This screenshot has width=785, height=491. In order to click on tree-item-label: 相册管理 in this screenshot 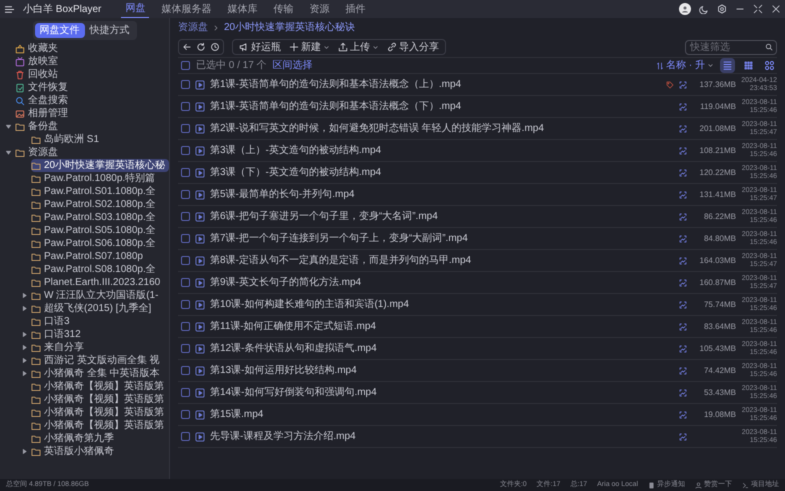, I will do `click(48, 114)`.